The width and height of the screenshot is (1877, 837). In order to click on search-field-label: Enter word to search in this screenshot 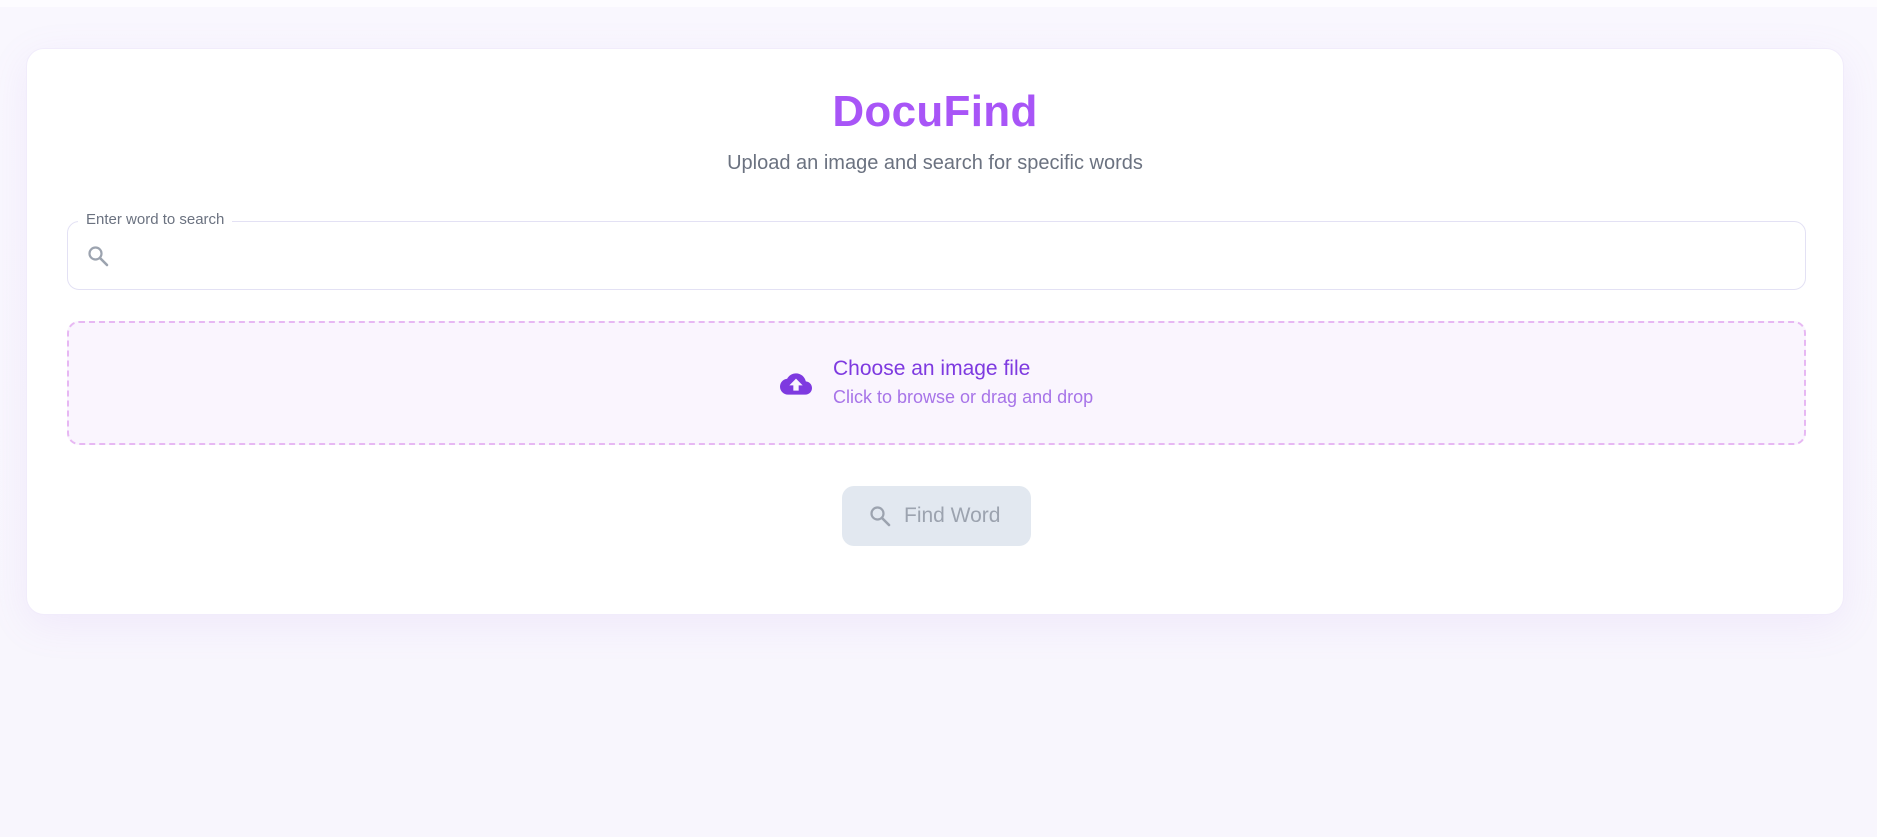, I will do `click(155, 219)`.